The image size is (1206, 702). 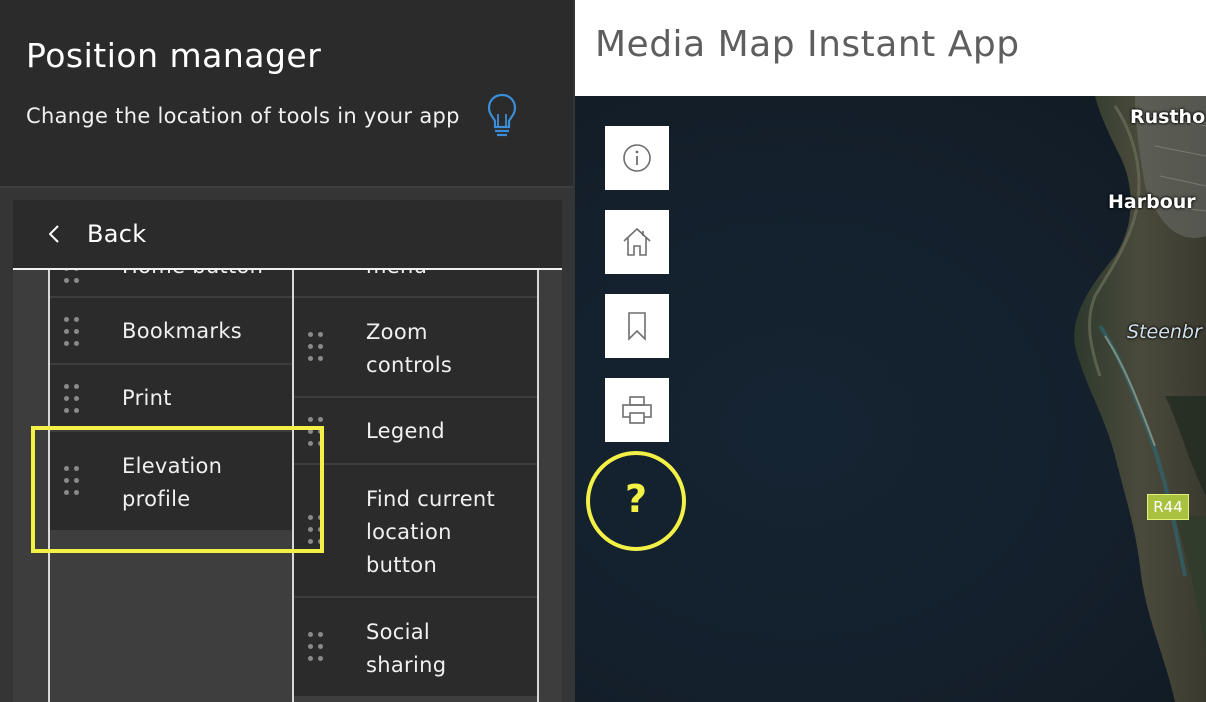 I want to click on list-item-bookmarks: Bookmarks, so click(x=171, y=331).